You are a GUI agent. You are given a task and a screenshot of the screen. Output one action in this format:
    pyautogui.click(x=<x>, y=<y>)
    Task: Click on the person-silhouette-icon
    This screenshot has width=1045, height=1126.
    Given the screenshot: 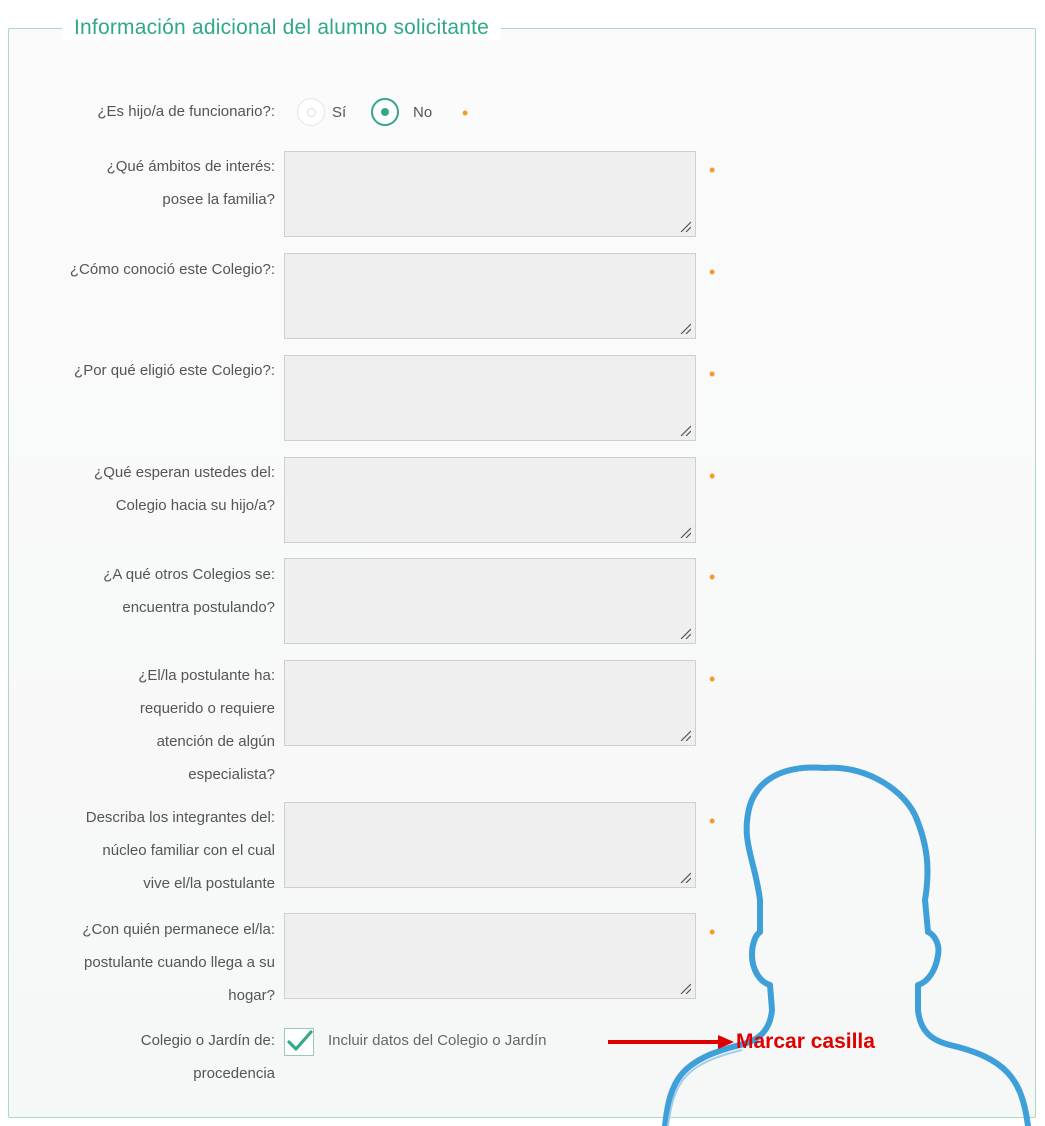 What is the action you would take?
    pyautogui.click(x=846, y=945)
    